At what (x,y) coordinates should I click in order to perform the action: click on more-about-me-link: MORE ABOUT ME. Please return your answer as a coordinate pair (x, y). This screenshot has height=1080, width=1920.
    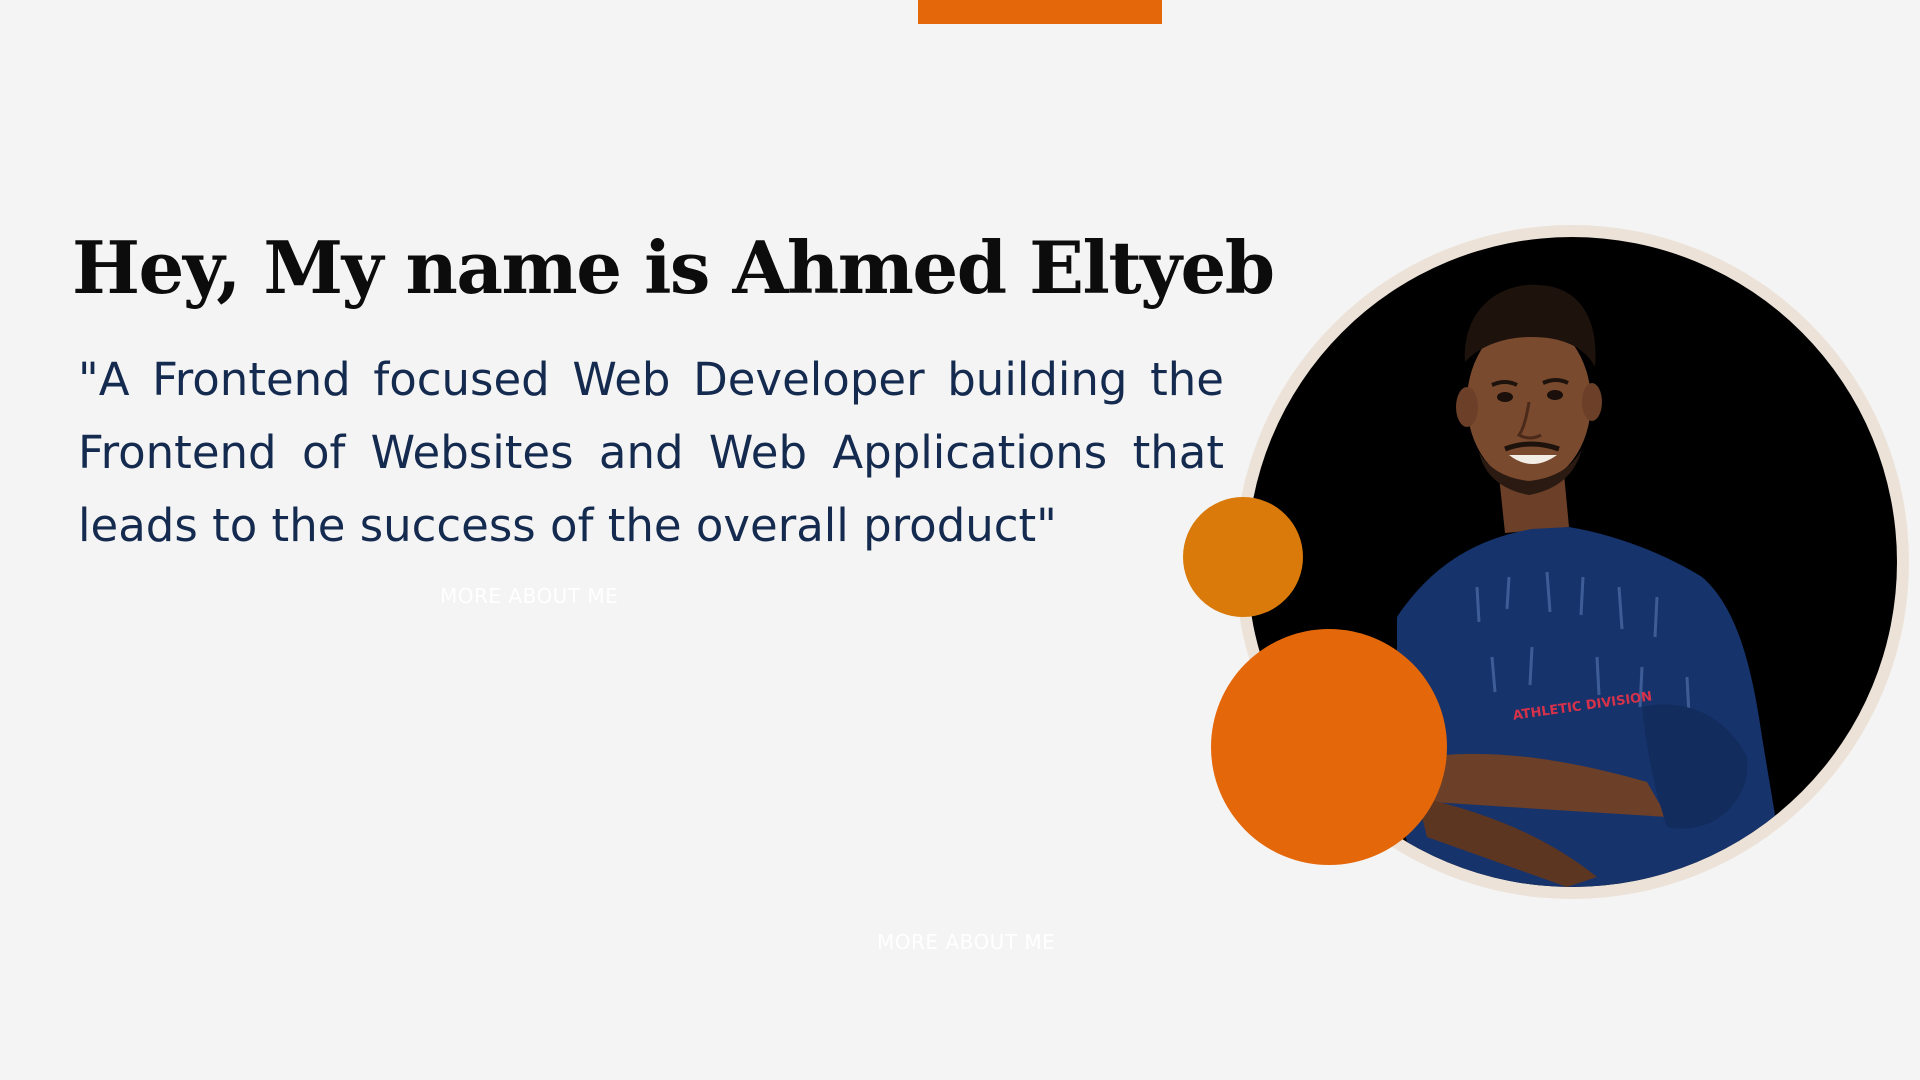
    Looking at the image, I should click on (529, 596).